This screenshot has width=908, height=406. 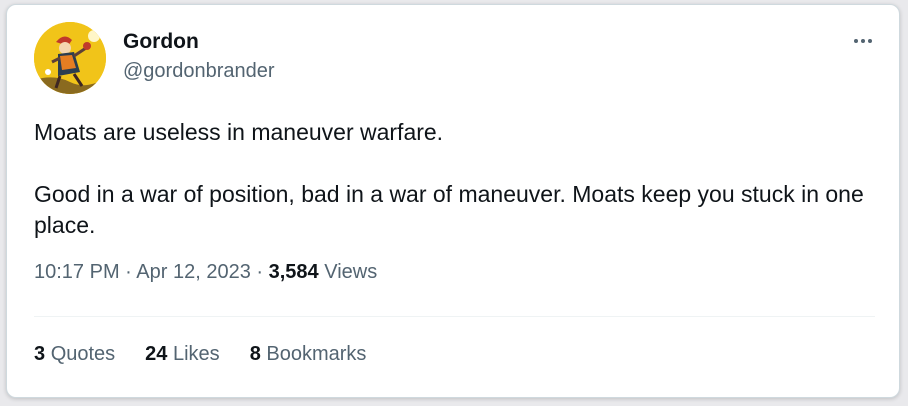 I want to click on author-handle: @gordonbrander, so click(x=199, y=71).